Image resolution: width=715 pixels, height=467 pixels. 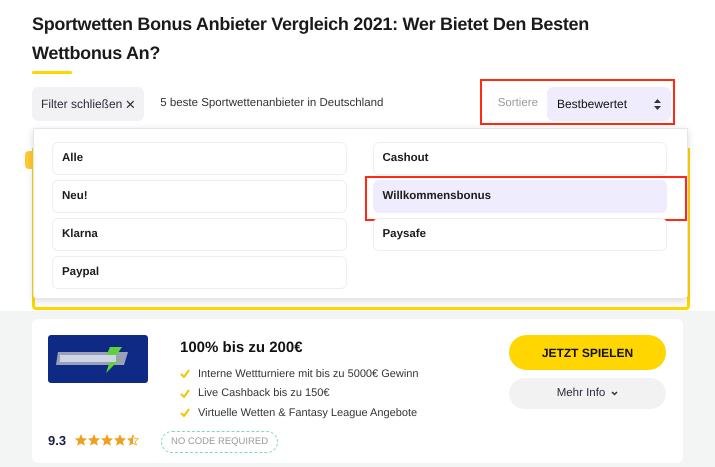 I want to click on sort-dropdown: Bestbewertet, so click(x=609, y=104).